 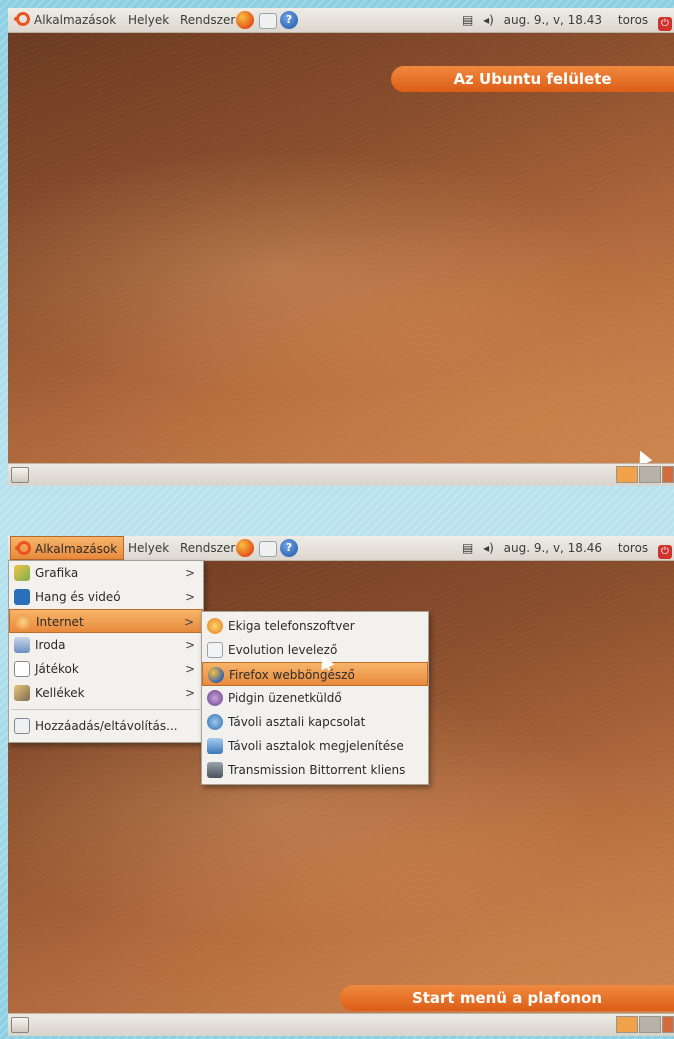 What do you see at coordinates (285, 698) in the screenshot?
I see `submenu-item-label: Pidgin üzenetküldő` at bounding box center [285, 698].